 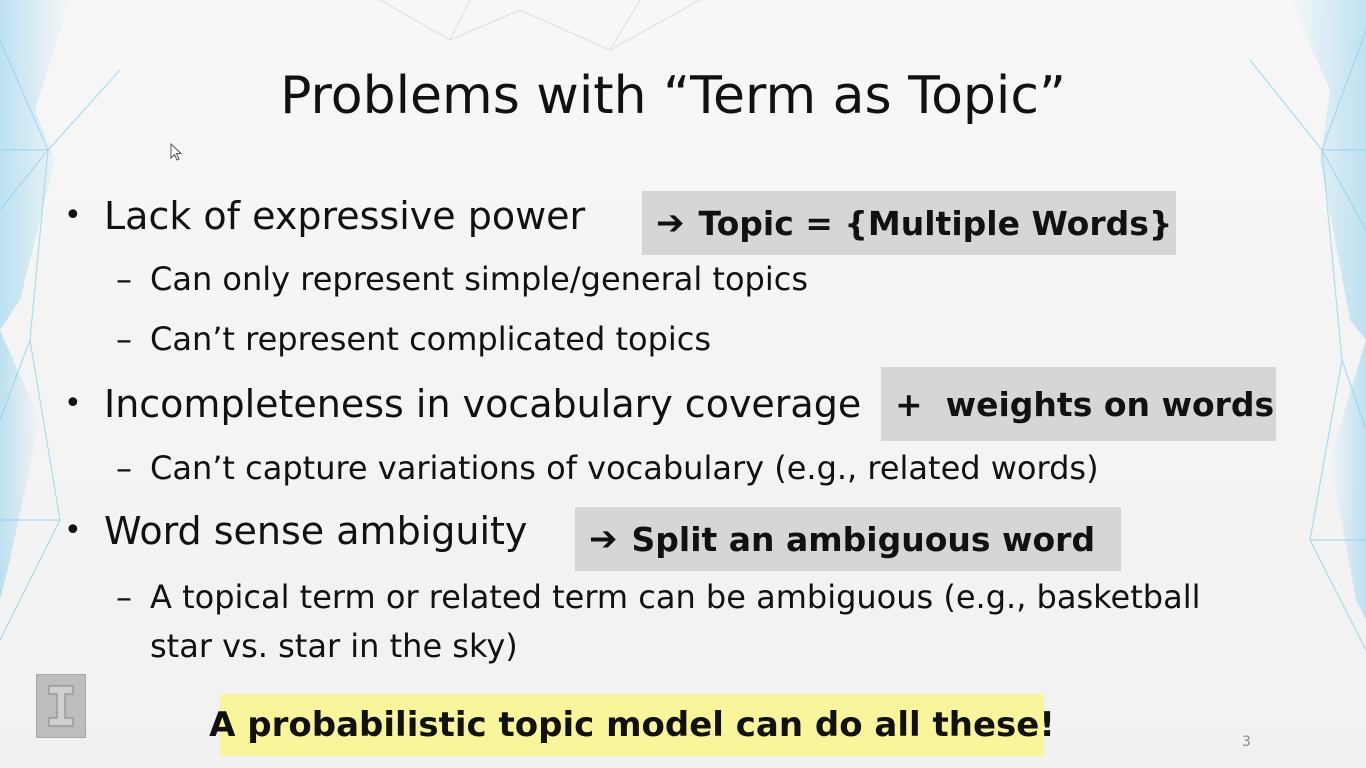 I want to click on bullet-3-text: Word sense ambiguity, so click(x=316, y=531).